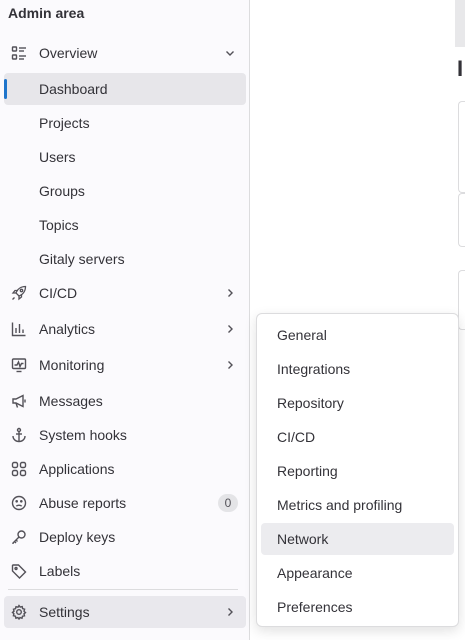  I want to click on flyout-item-label: Preferences, so click(315, 607).